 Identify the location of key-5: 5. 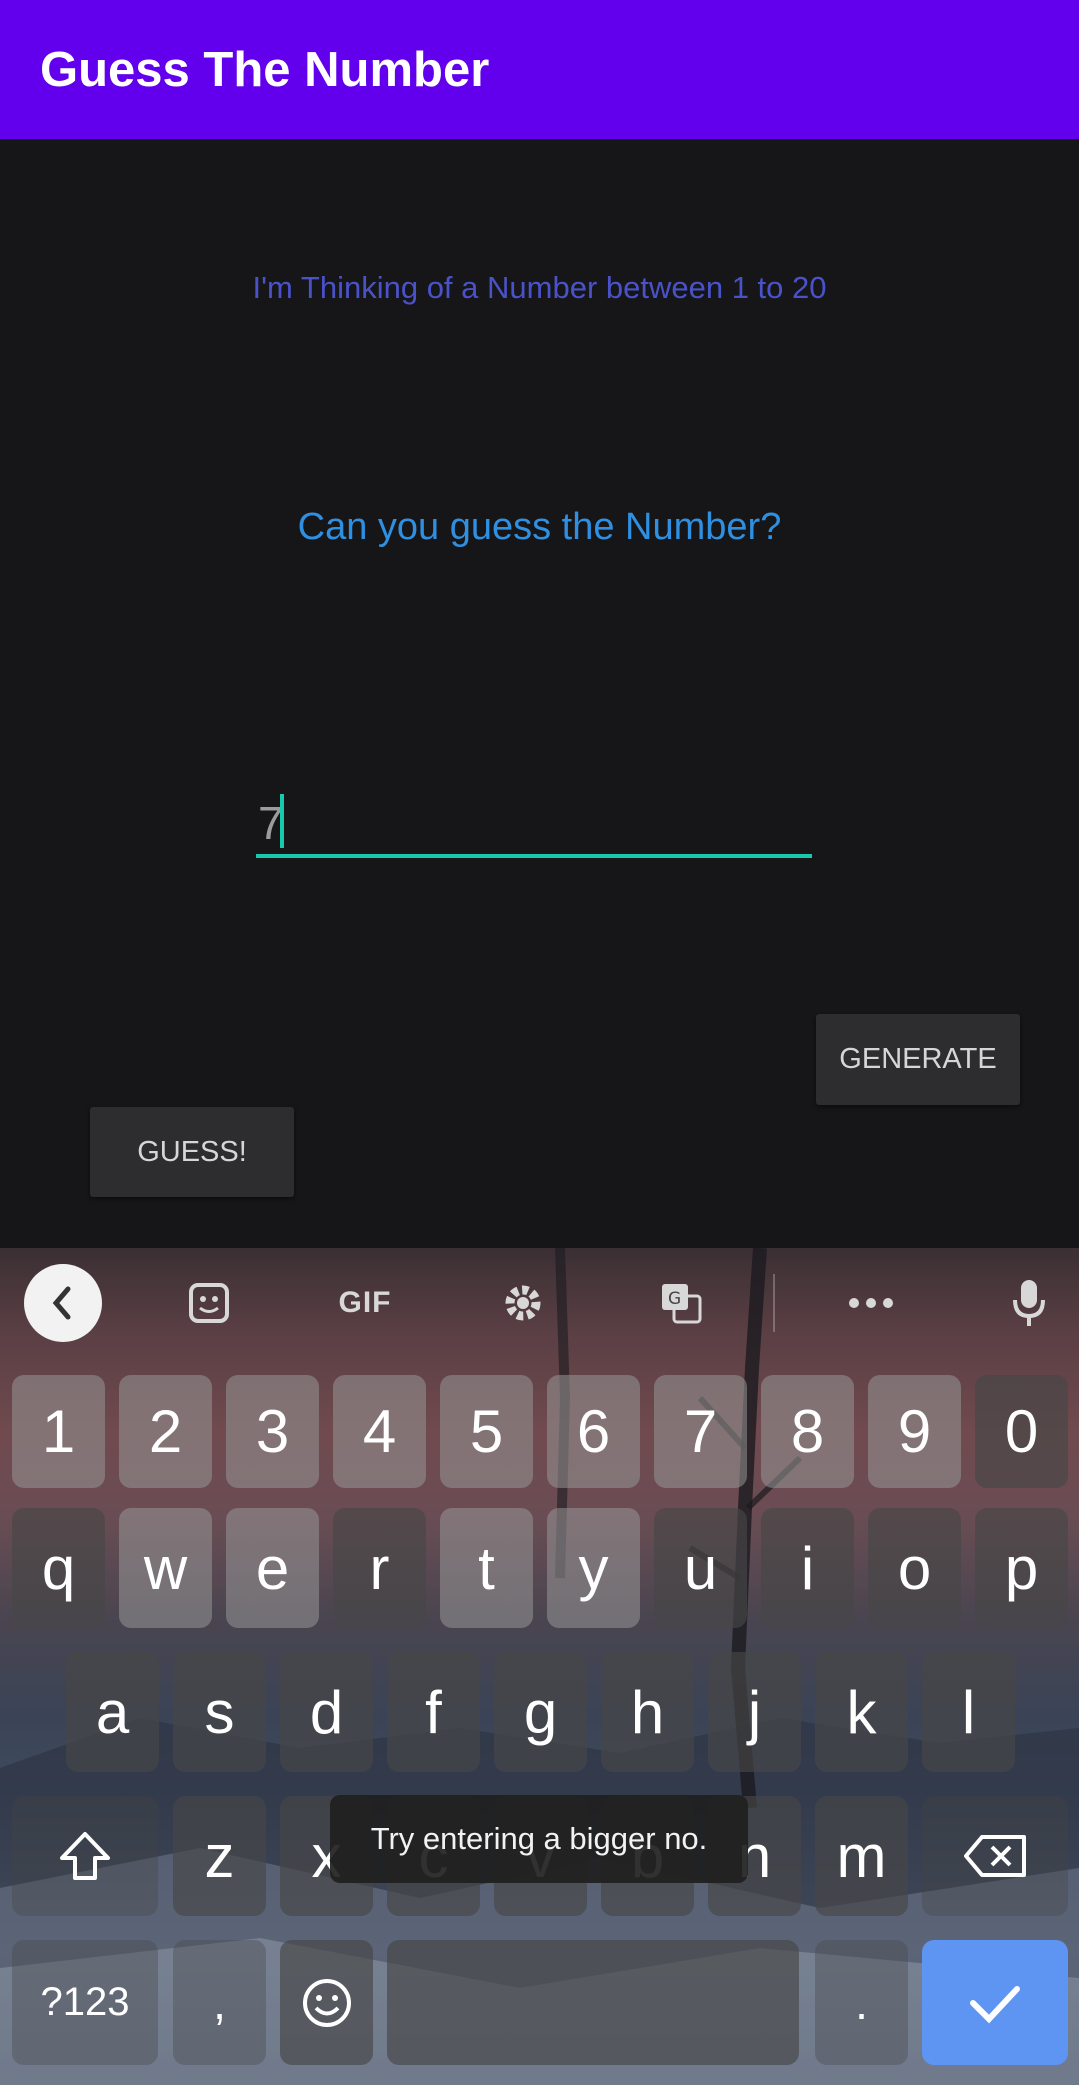
(486, 1431).